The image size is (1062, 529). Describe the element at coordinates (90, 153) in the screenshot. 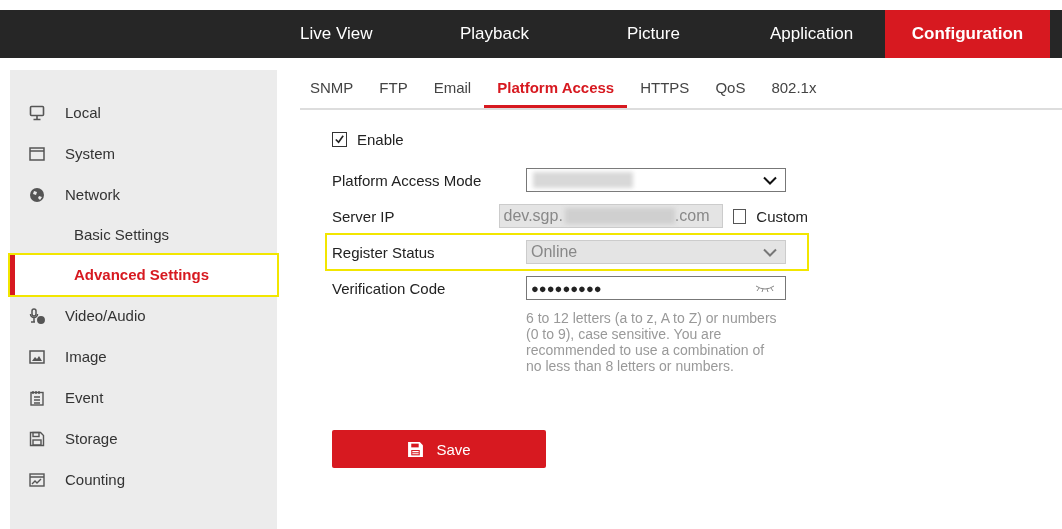

I see `sidebar-label: System` at that location.